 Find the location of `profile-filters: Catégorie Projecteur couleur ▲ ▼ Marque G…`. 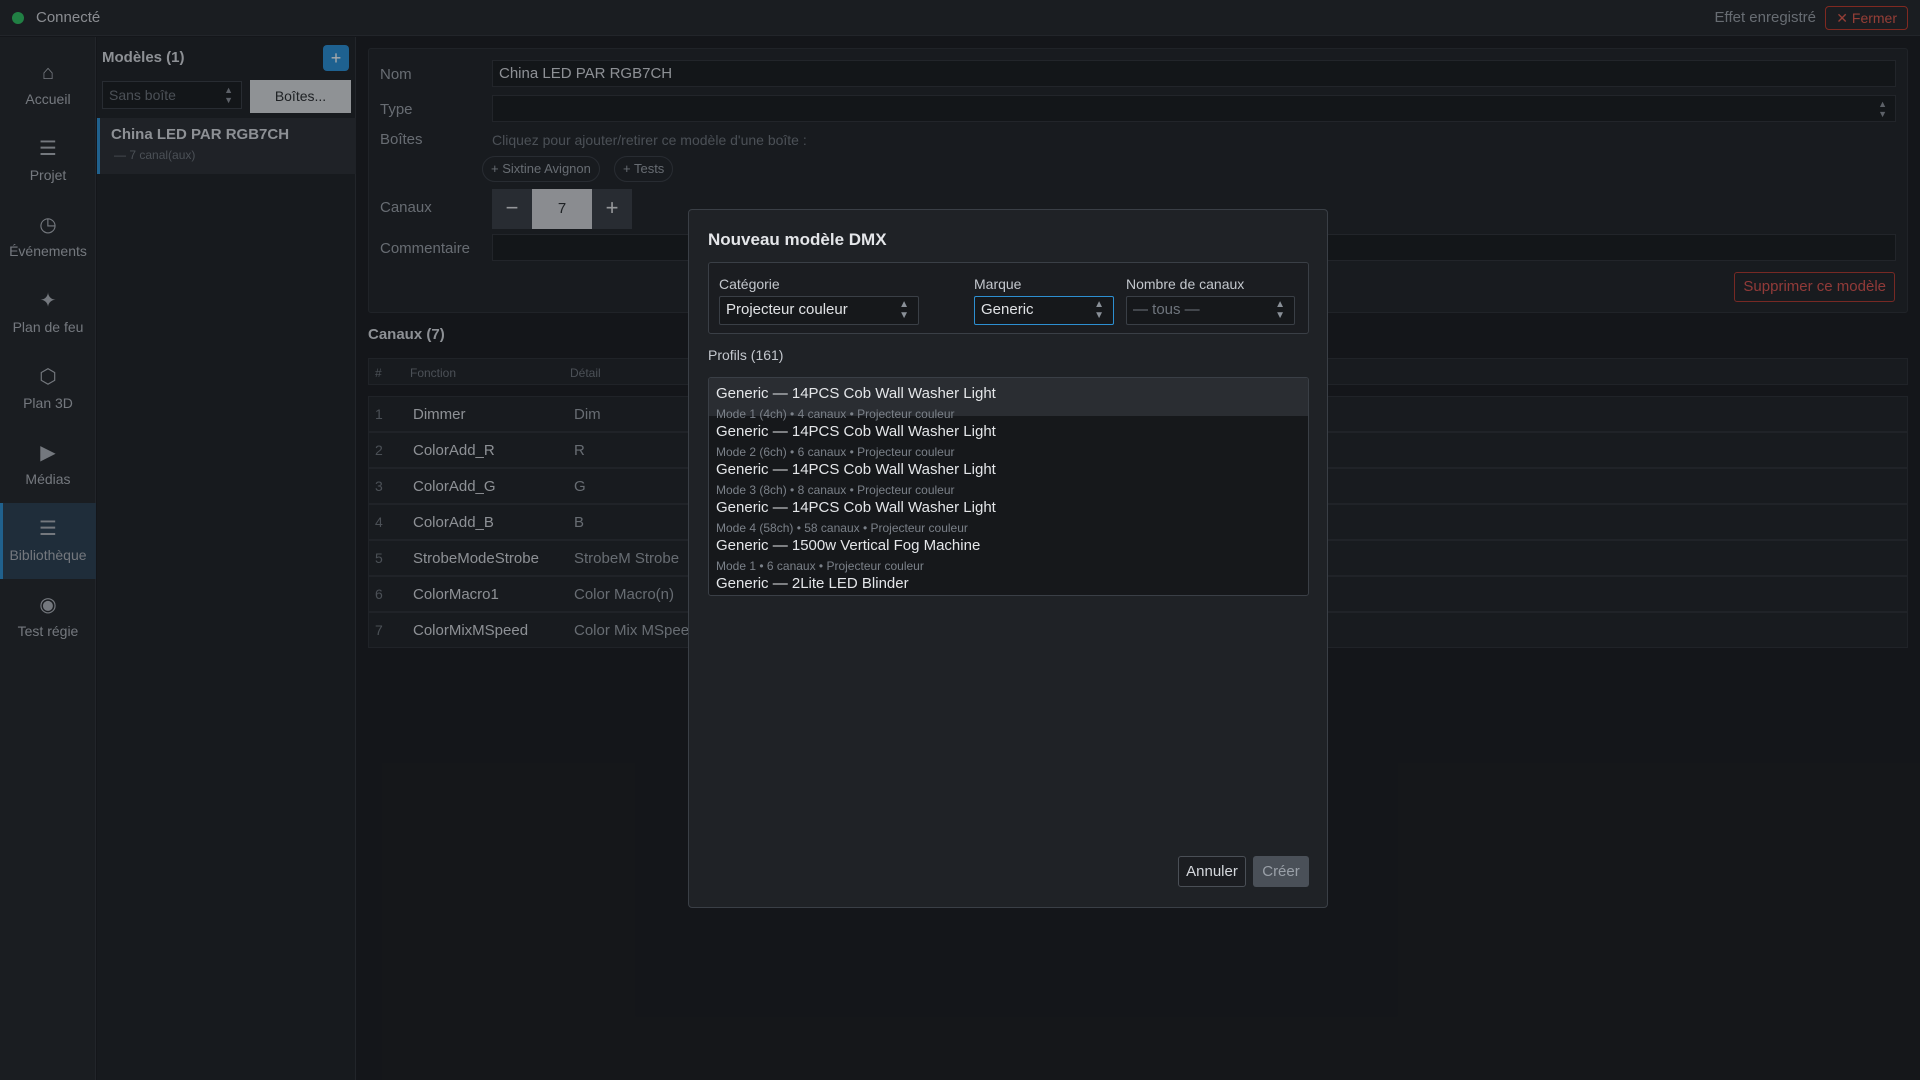

profile-filters: Catégorie Projecteur couleur ▲ ▼ Marque G… is located at coordinates (1008, 298).